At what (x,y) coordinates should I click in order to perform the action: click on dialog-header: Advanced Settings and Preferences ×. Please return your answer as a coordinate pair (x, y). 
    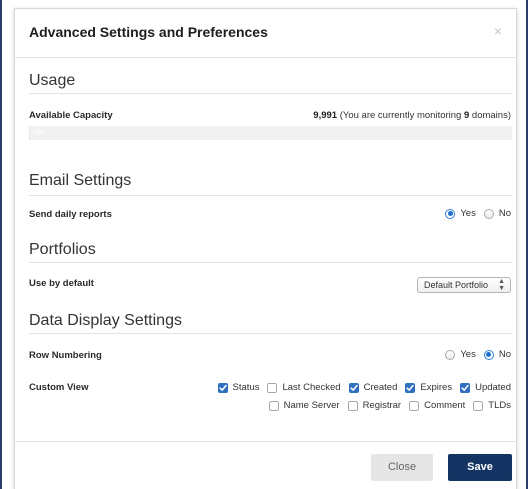
    Looking at the image, I should click on (265, 33).